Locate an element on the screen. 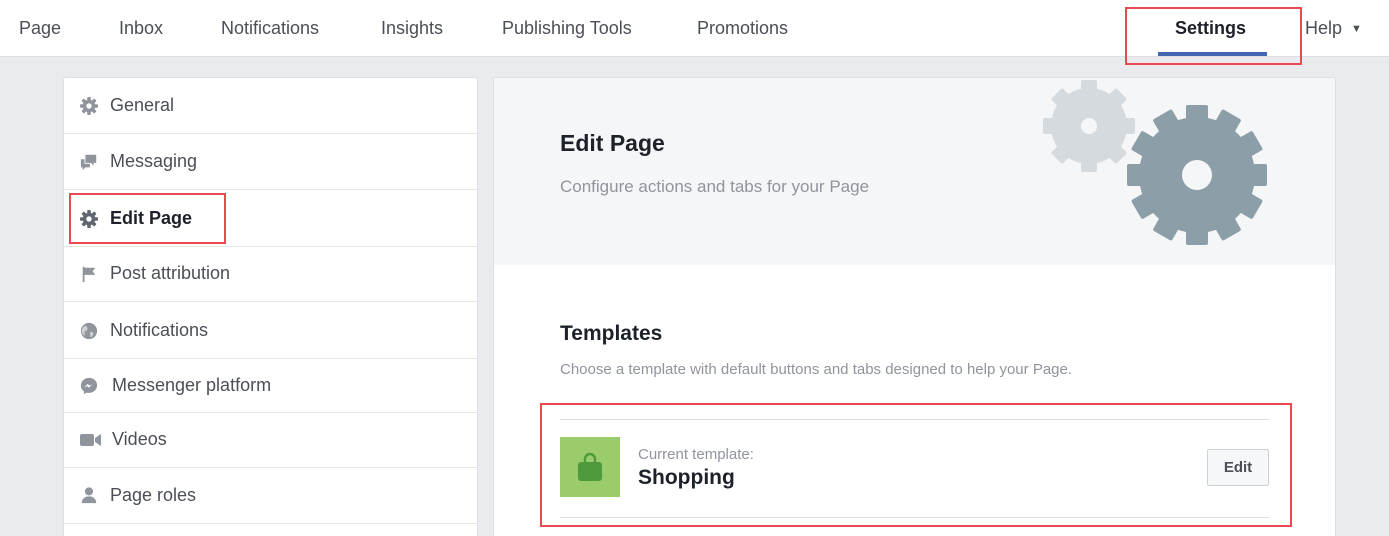 The image size is (1389, 536). chat-bubbles-icon is located at coordinates (89, 162).